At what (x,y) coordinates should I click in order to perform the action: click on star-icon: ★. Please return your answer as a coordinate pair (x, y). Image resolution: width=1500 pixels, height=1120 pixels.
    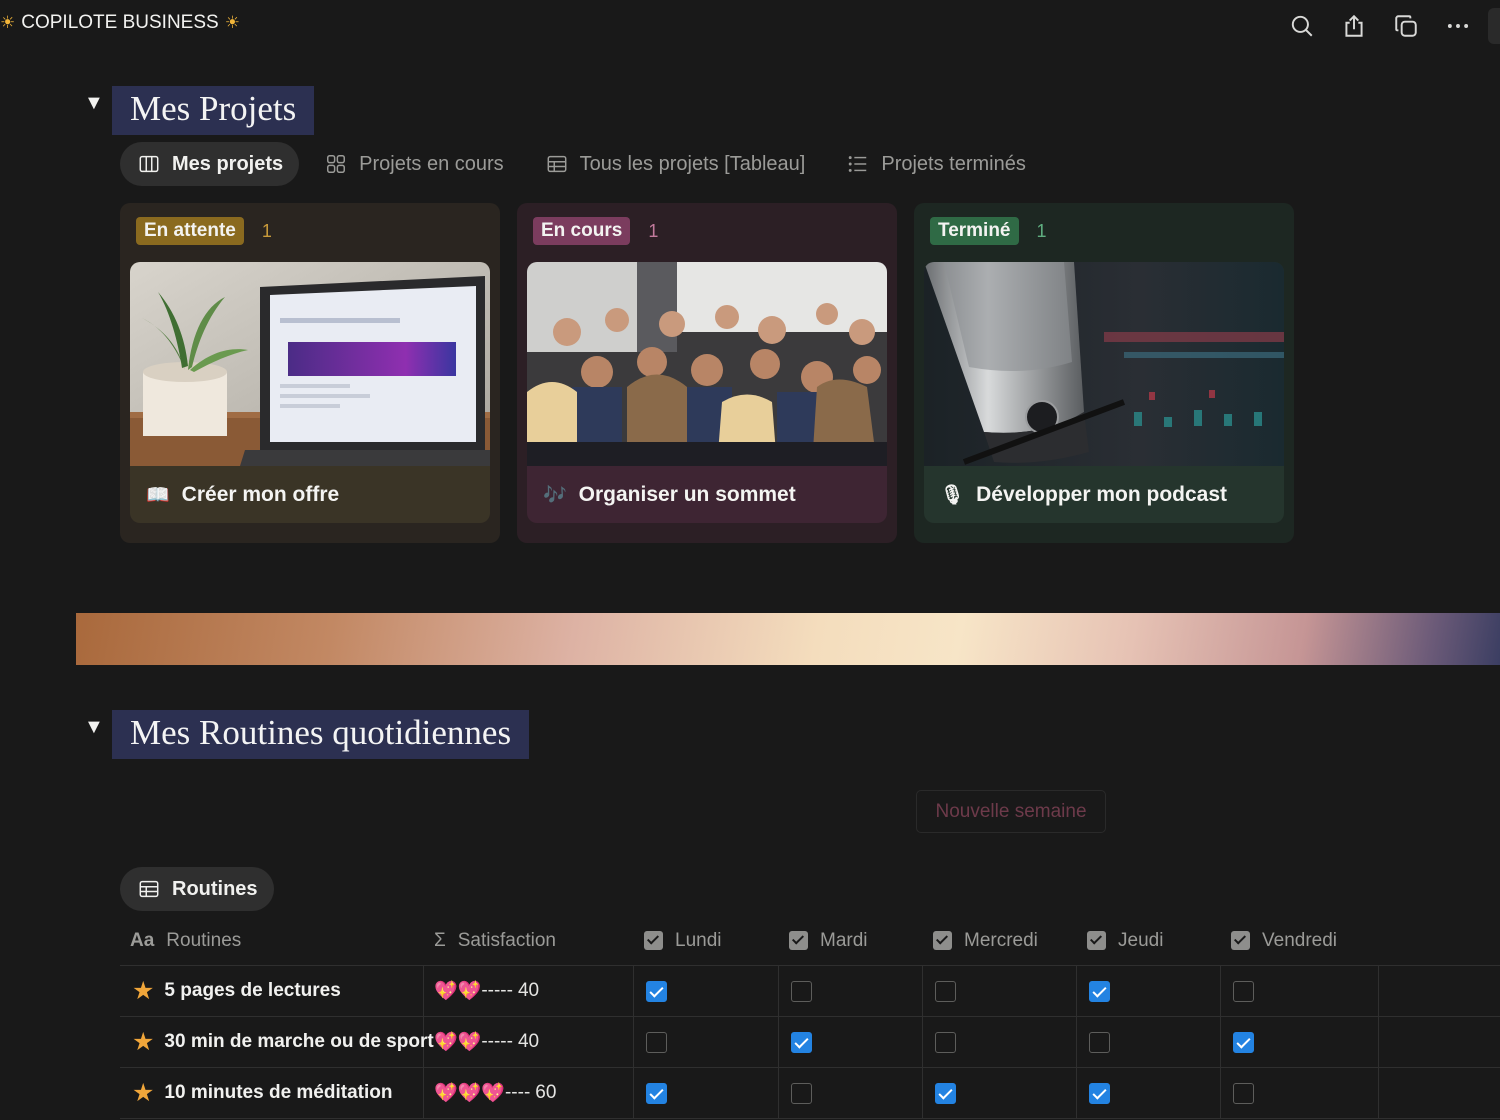
    Looking at the image, I should click on (143, 991).